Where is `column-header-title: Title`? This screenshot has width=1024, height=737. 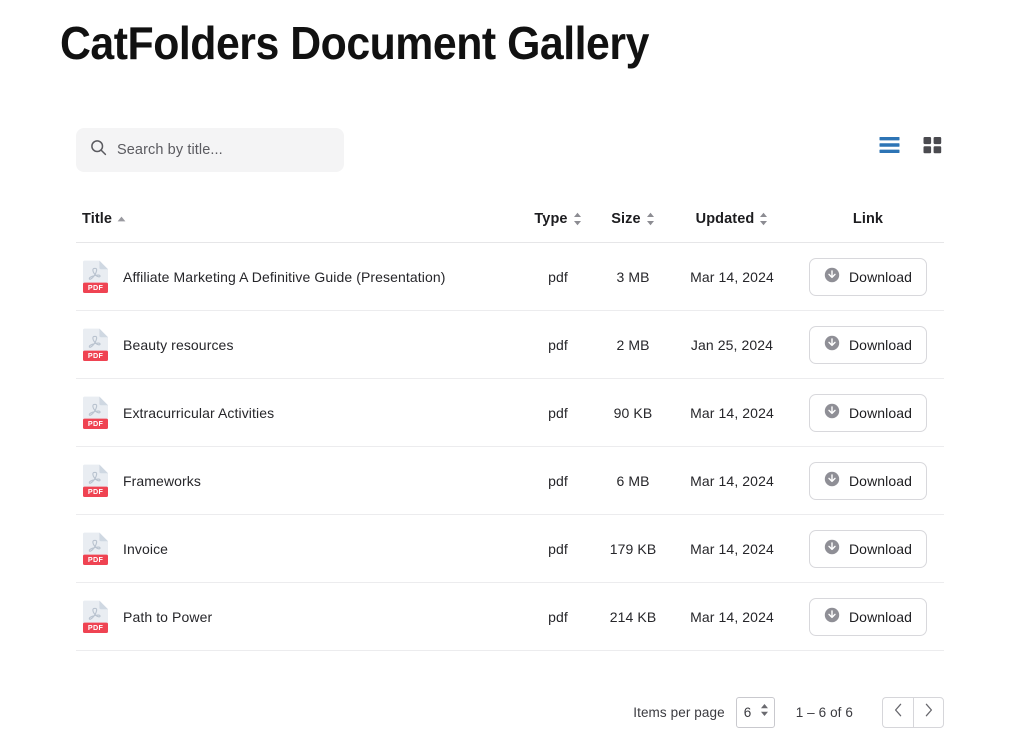 column-header-title: Title is located at coordinates (299, 219).